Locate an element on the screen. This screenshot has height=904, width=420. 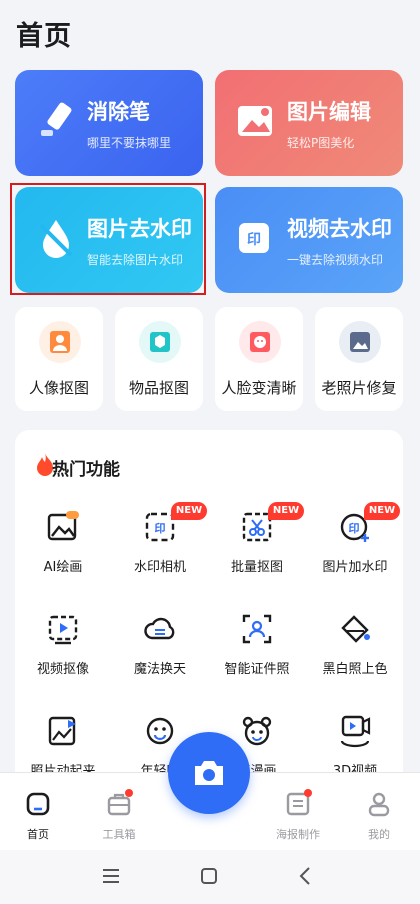
feature-label: 黑白照上色 is located at coordinates (355, 669).